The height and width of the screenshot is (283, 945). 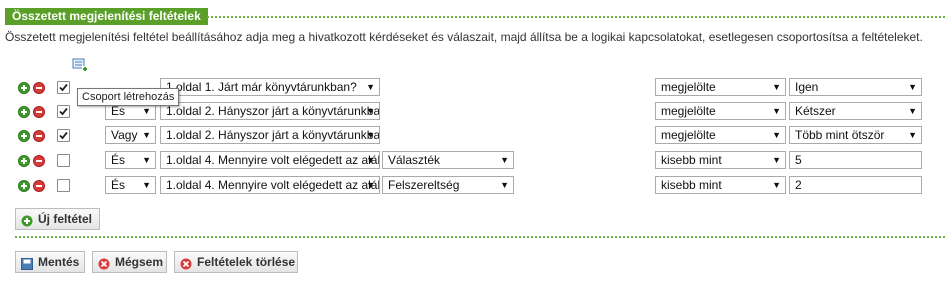 I want to click on answer-select: Több mint ötször ▼, so click(x=855, y=135).